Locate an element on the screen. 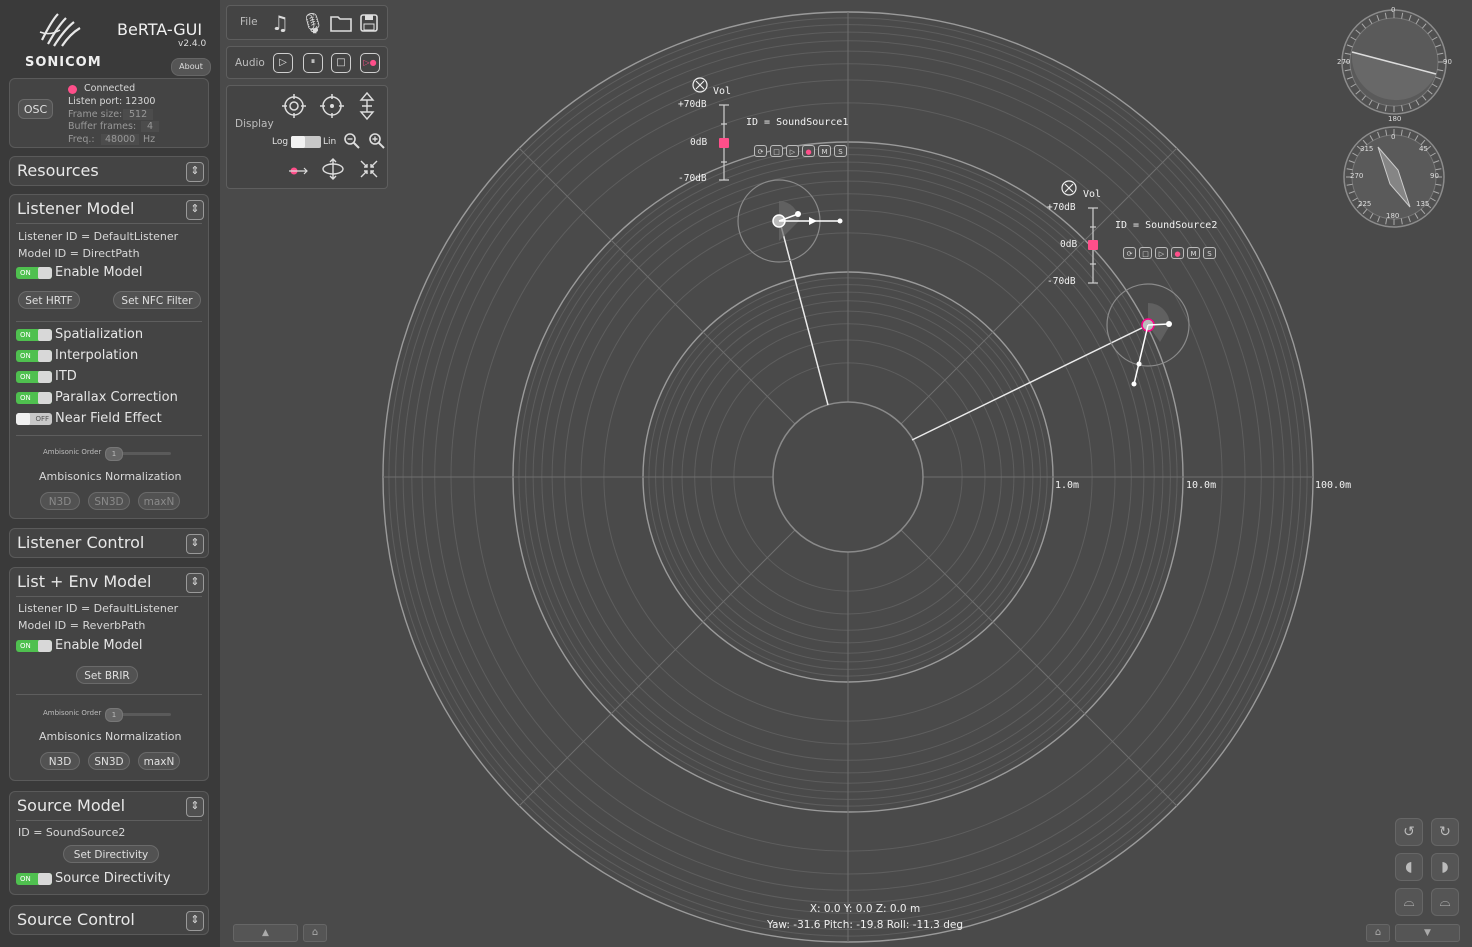 Image resolution: width=1472 pixels, height=947 pixels. compass-nw-label: 315 is located at coordinates (1367, 149).